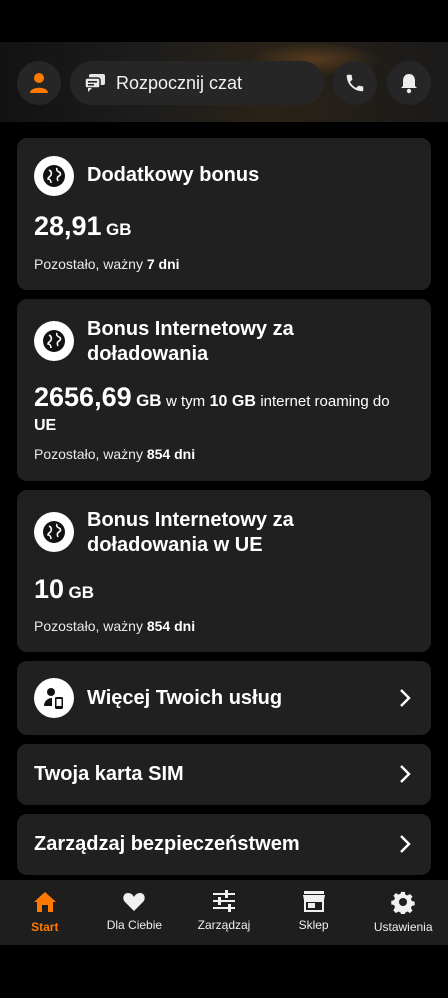 The height and width of the screenshot is (998, 448). I want to click on notifications-button, so click(409, 83).